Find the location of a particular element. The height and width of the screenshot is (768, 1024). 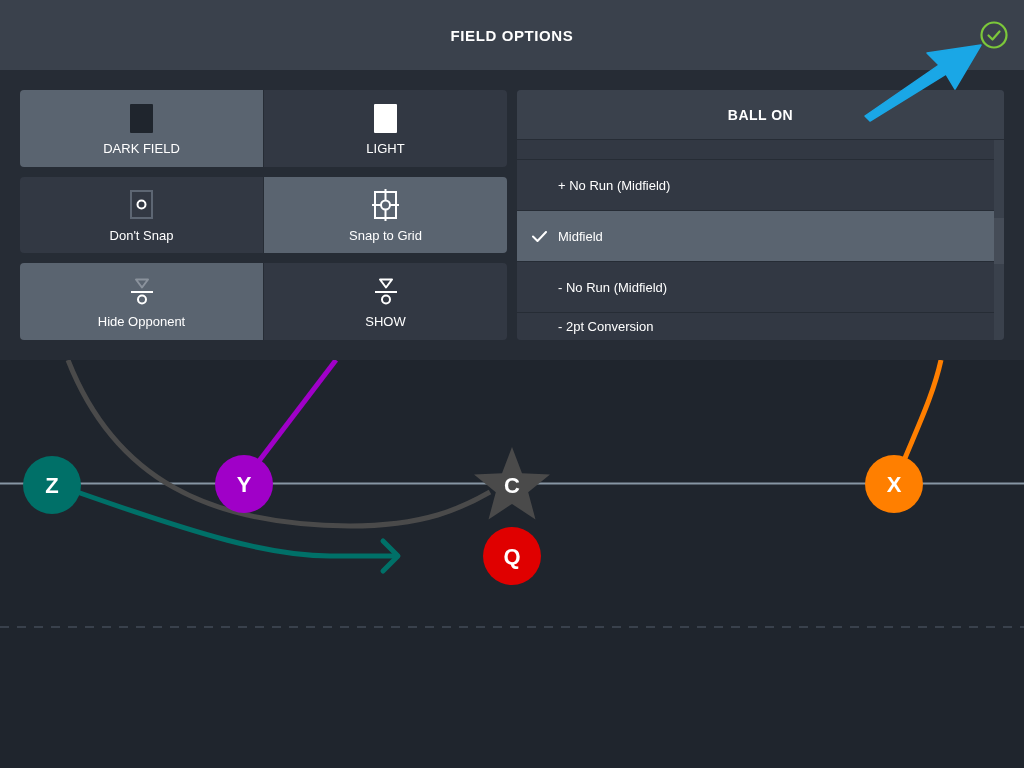

check-icon is located at coordinates (539, 236).